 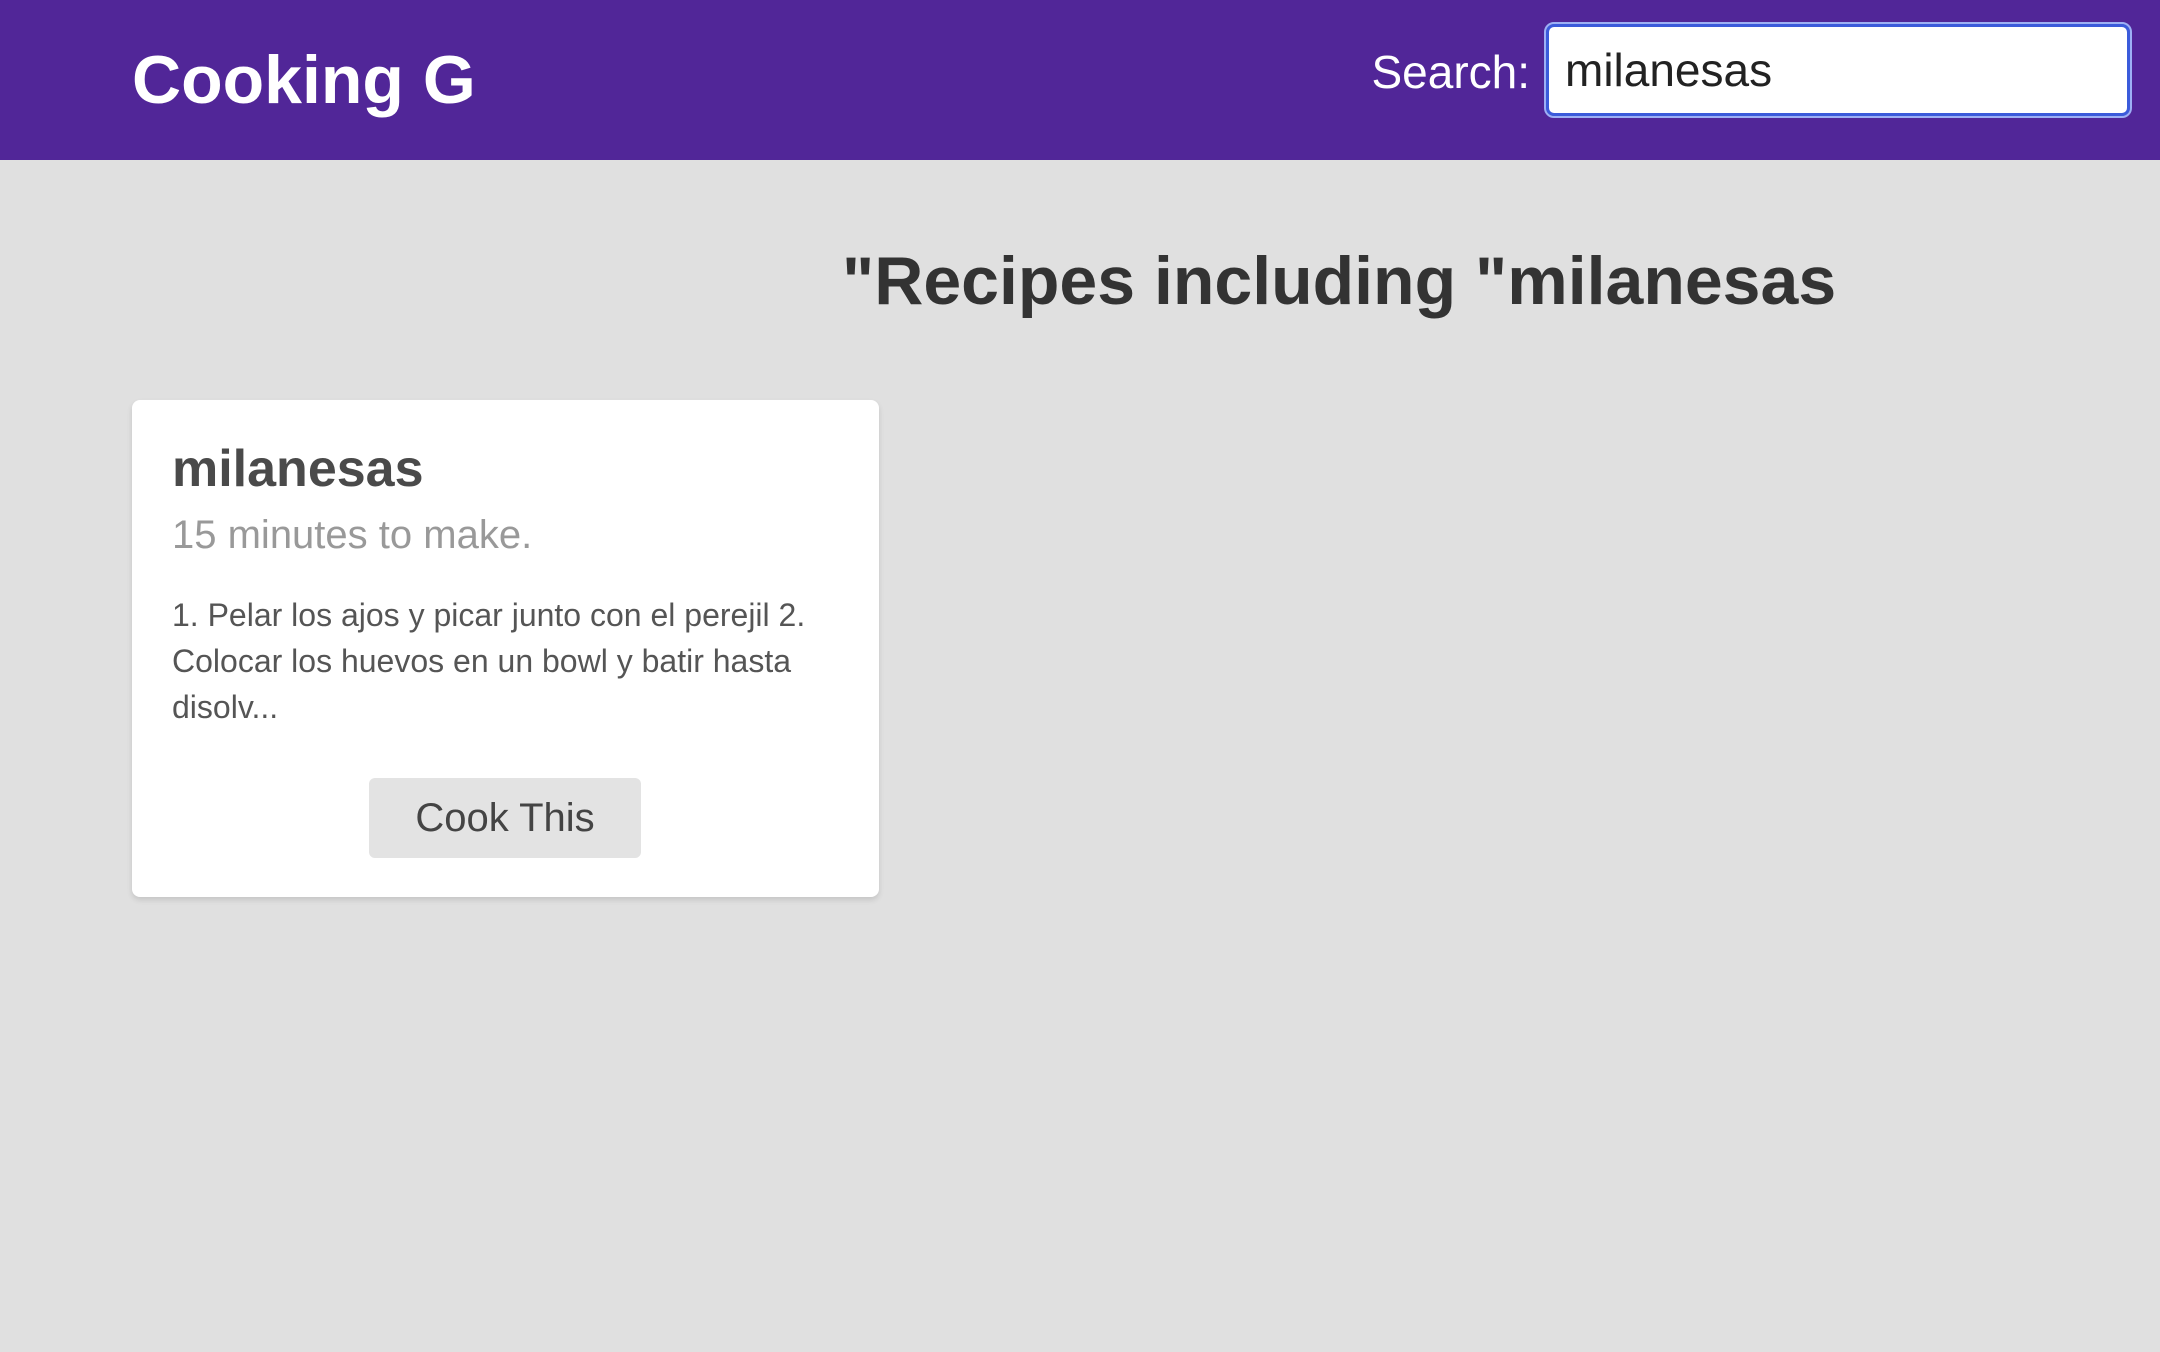 What do you see at coordinates (1339, 281) in the screenshot?
I see `page-title: "Recipes including "milanesas` at bounding box center [1339, 281].